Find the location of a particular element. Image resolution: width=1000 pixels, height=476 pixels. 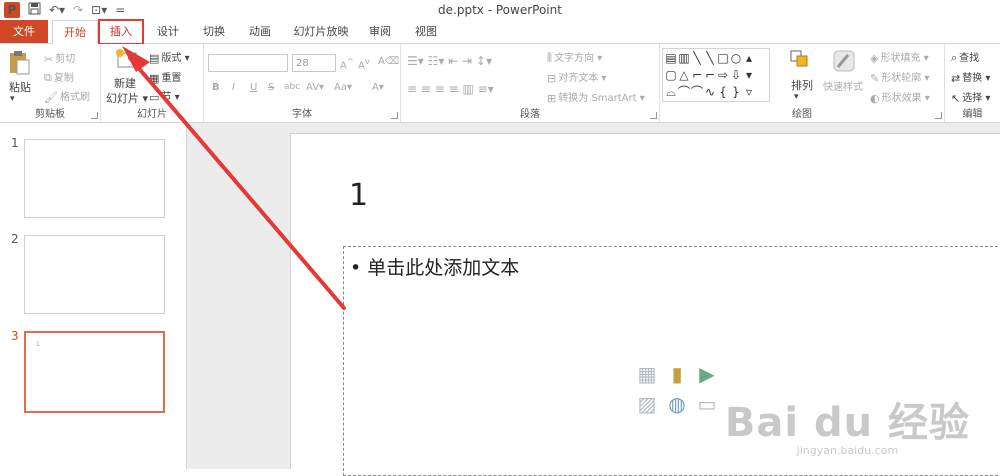

insert-smartart-icon: ▶ is located at coordinates (707, 374).